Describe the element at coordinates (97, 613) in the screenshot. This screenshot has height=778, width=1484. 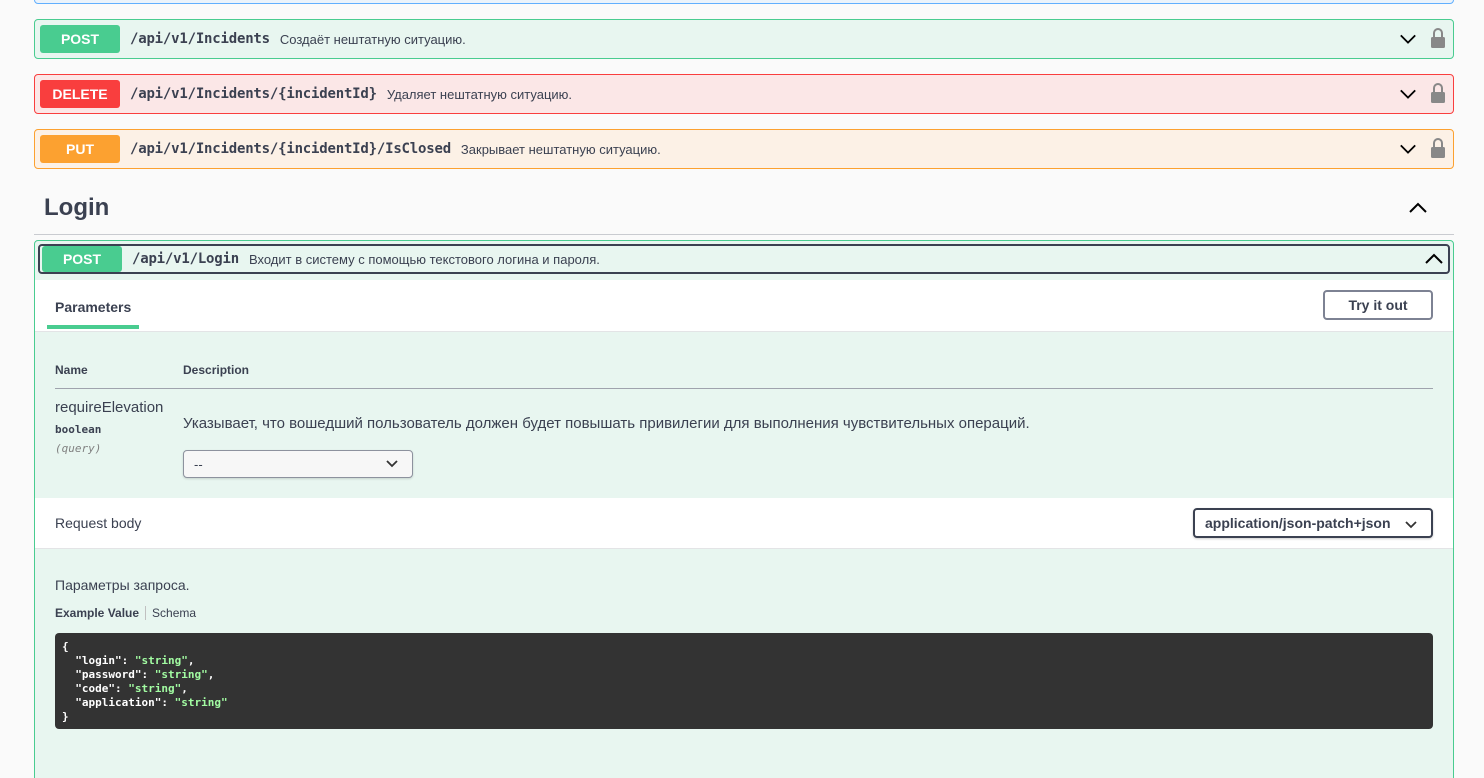
I see `tab-example-value: Example Value` at that location.